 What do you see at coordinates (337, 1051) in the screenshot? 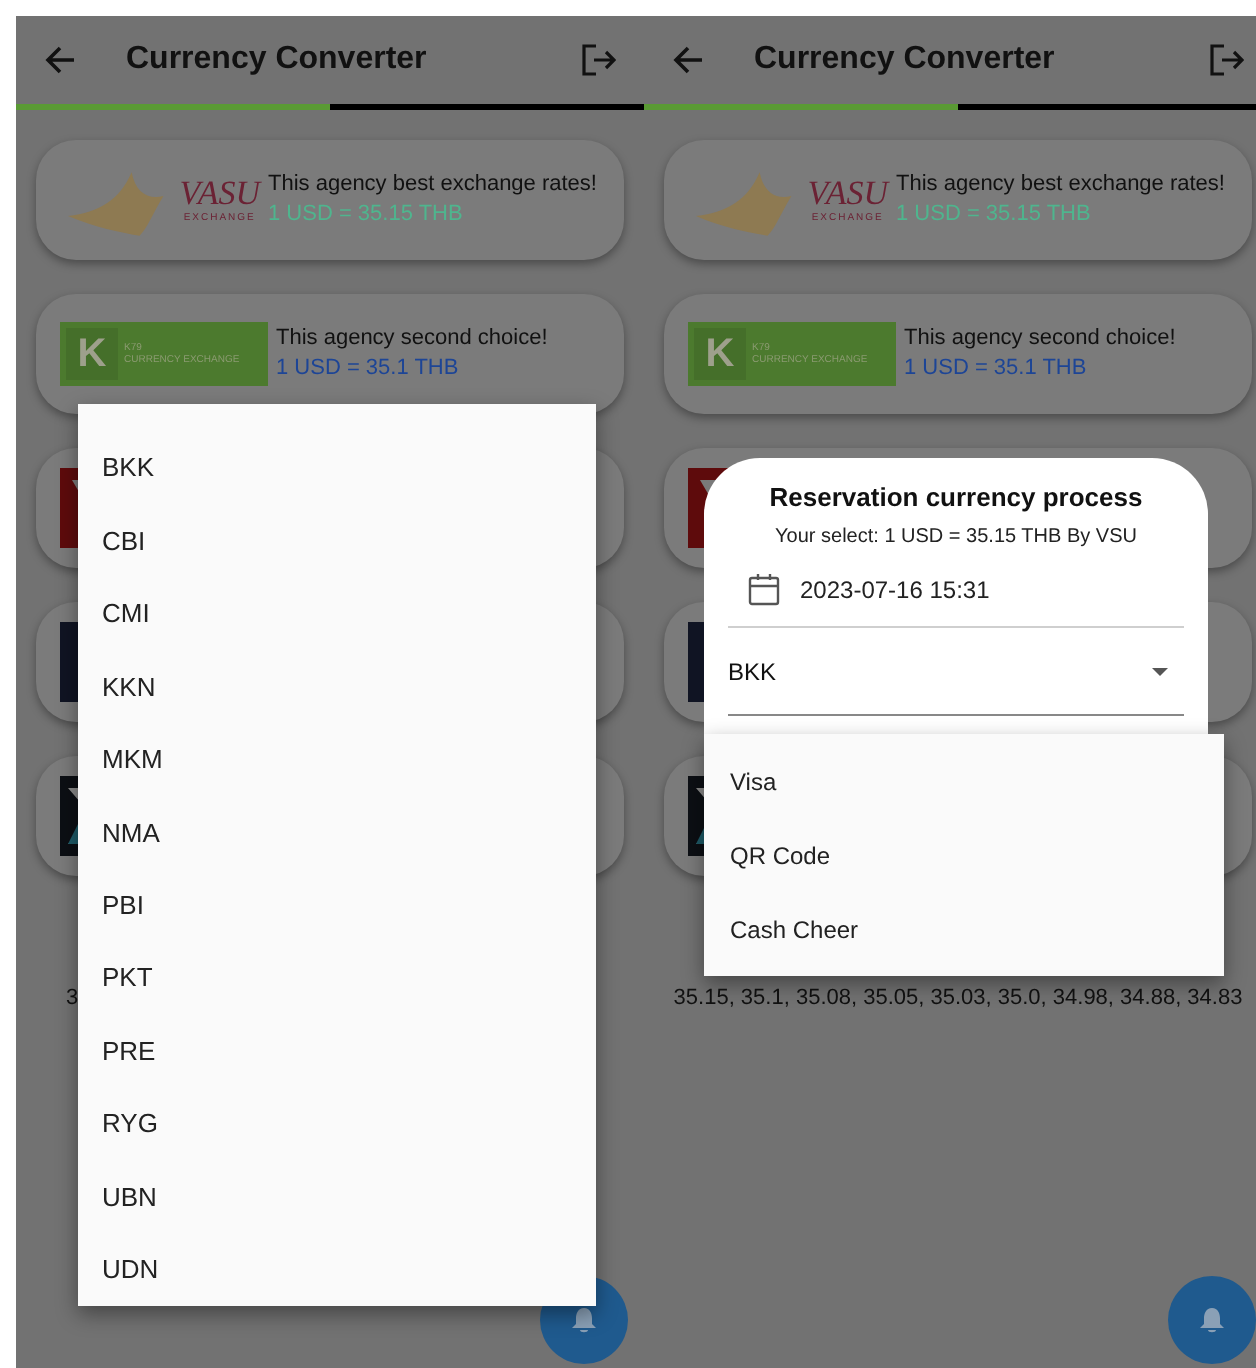
I see `menu-item: PRE` at bounding box center [337, 1051].